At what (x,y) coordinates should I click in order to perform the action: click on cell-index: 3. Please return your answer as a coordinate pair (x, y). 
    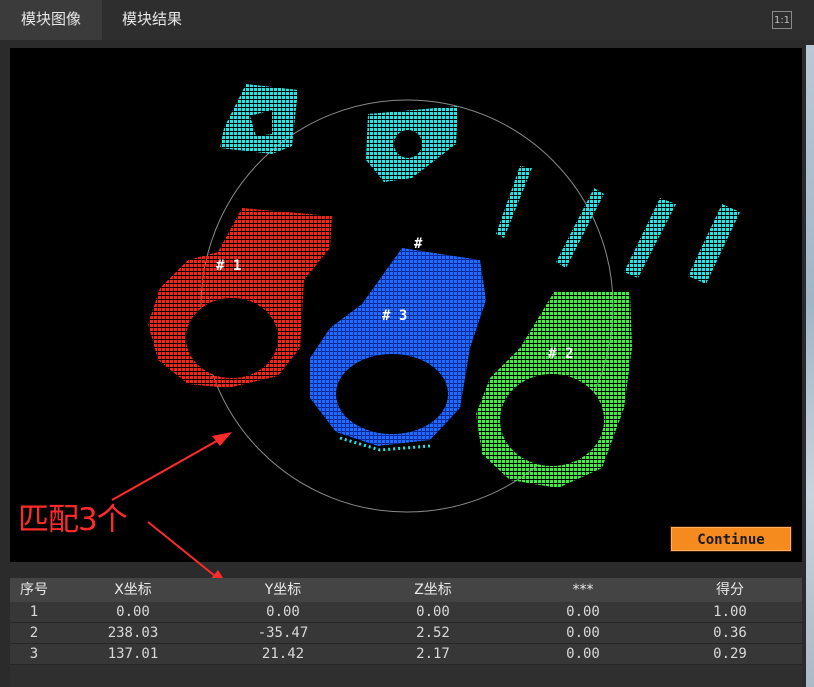
    Looking at the image, I should click on (34, 654).